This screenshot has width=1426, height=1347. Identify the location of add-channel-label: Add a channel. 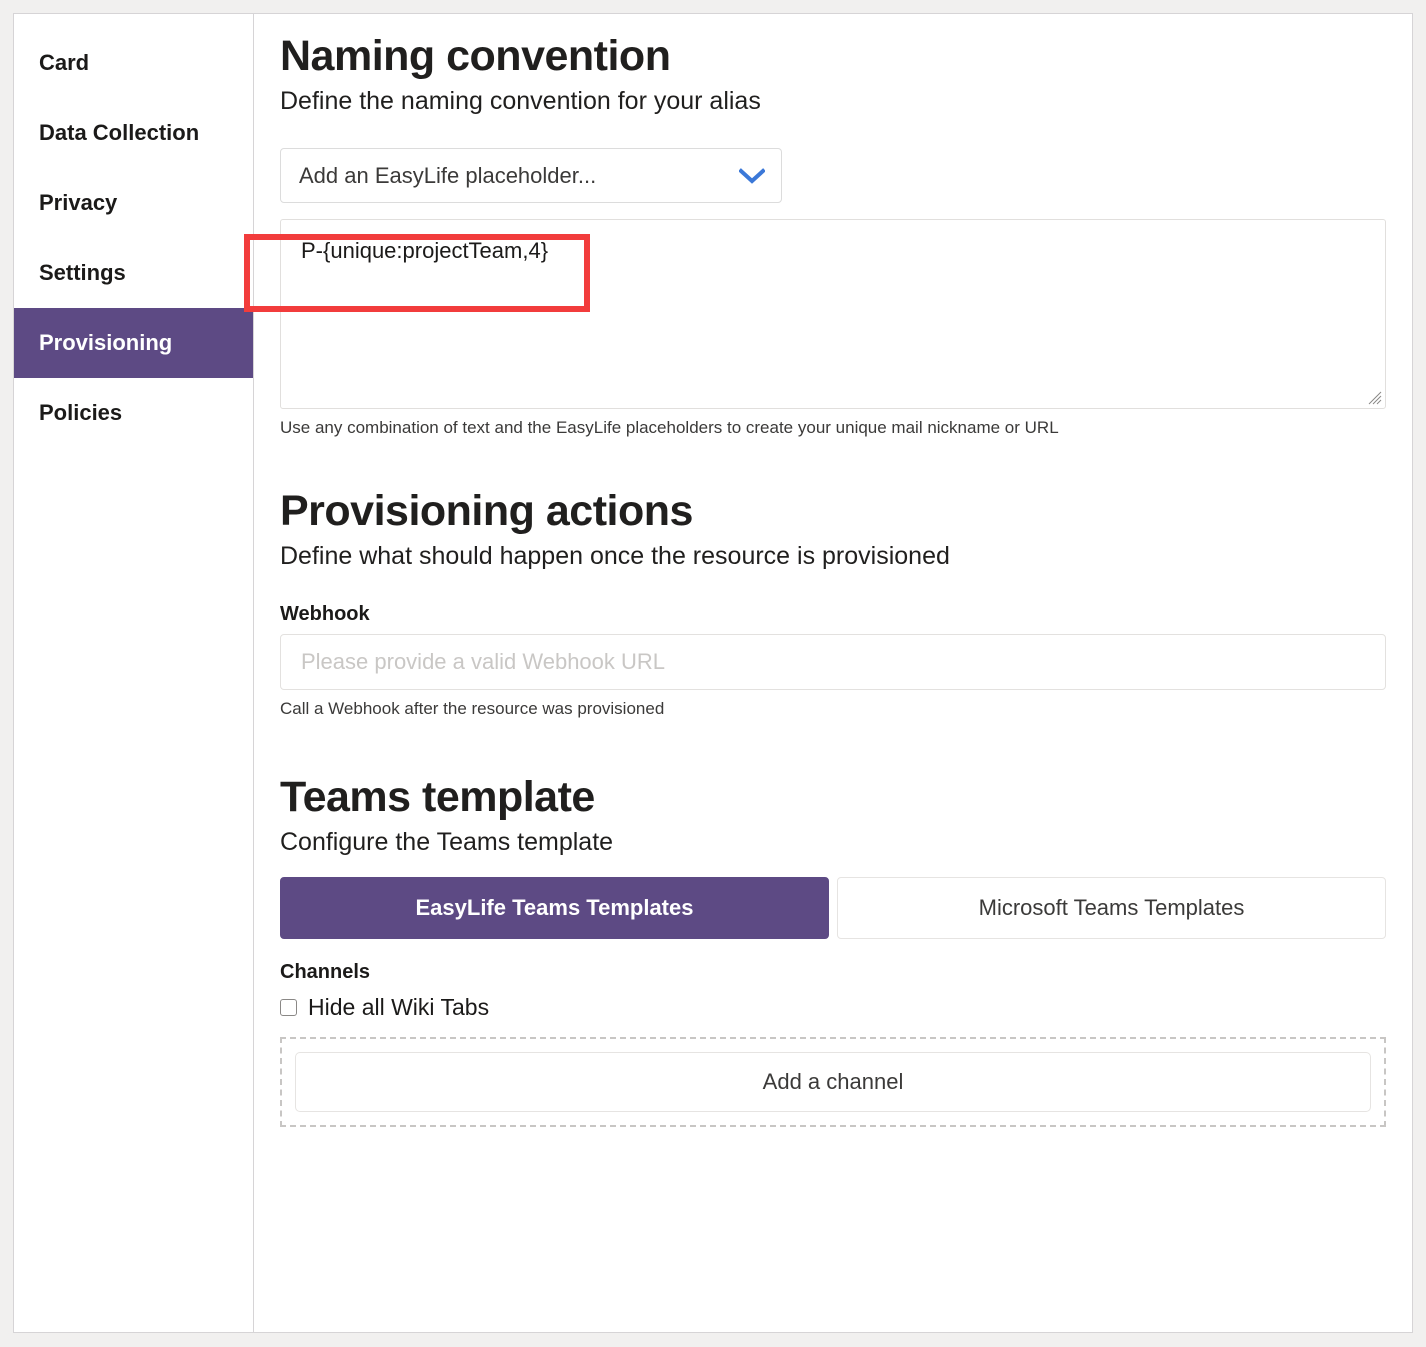
(833, 1082).